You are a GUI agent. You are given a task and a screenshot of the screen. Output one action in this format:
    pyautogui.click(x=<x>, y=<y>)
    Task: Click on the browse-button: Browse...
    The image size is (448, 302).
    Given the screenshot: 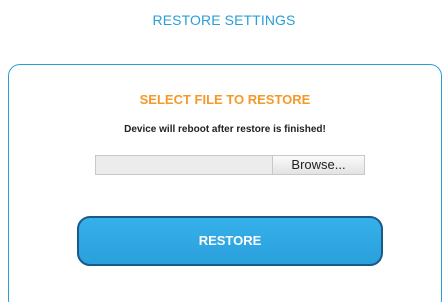 What is the action you would take?
    pyautogui.click(x=318, y=165)
    